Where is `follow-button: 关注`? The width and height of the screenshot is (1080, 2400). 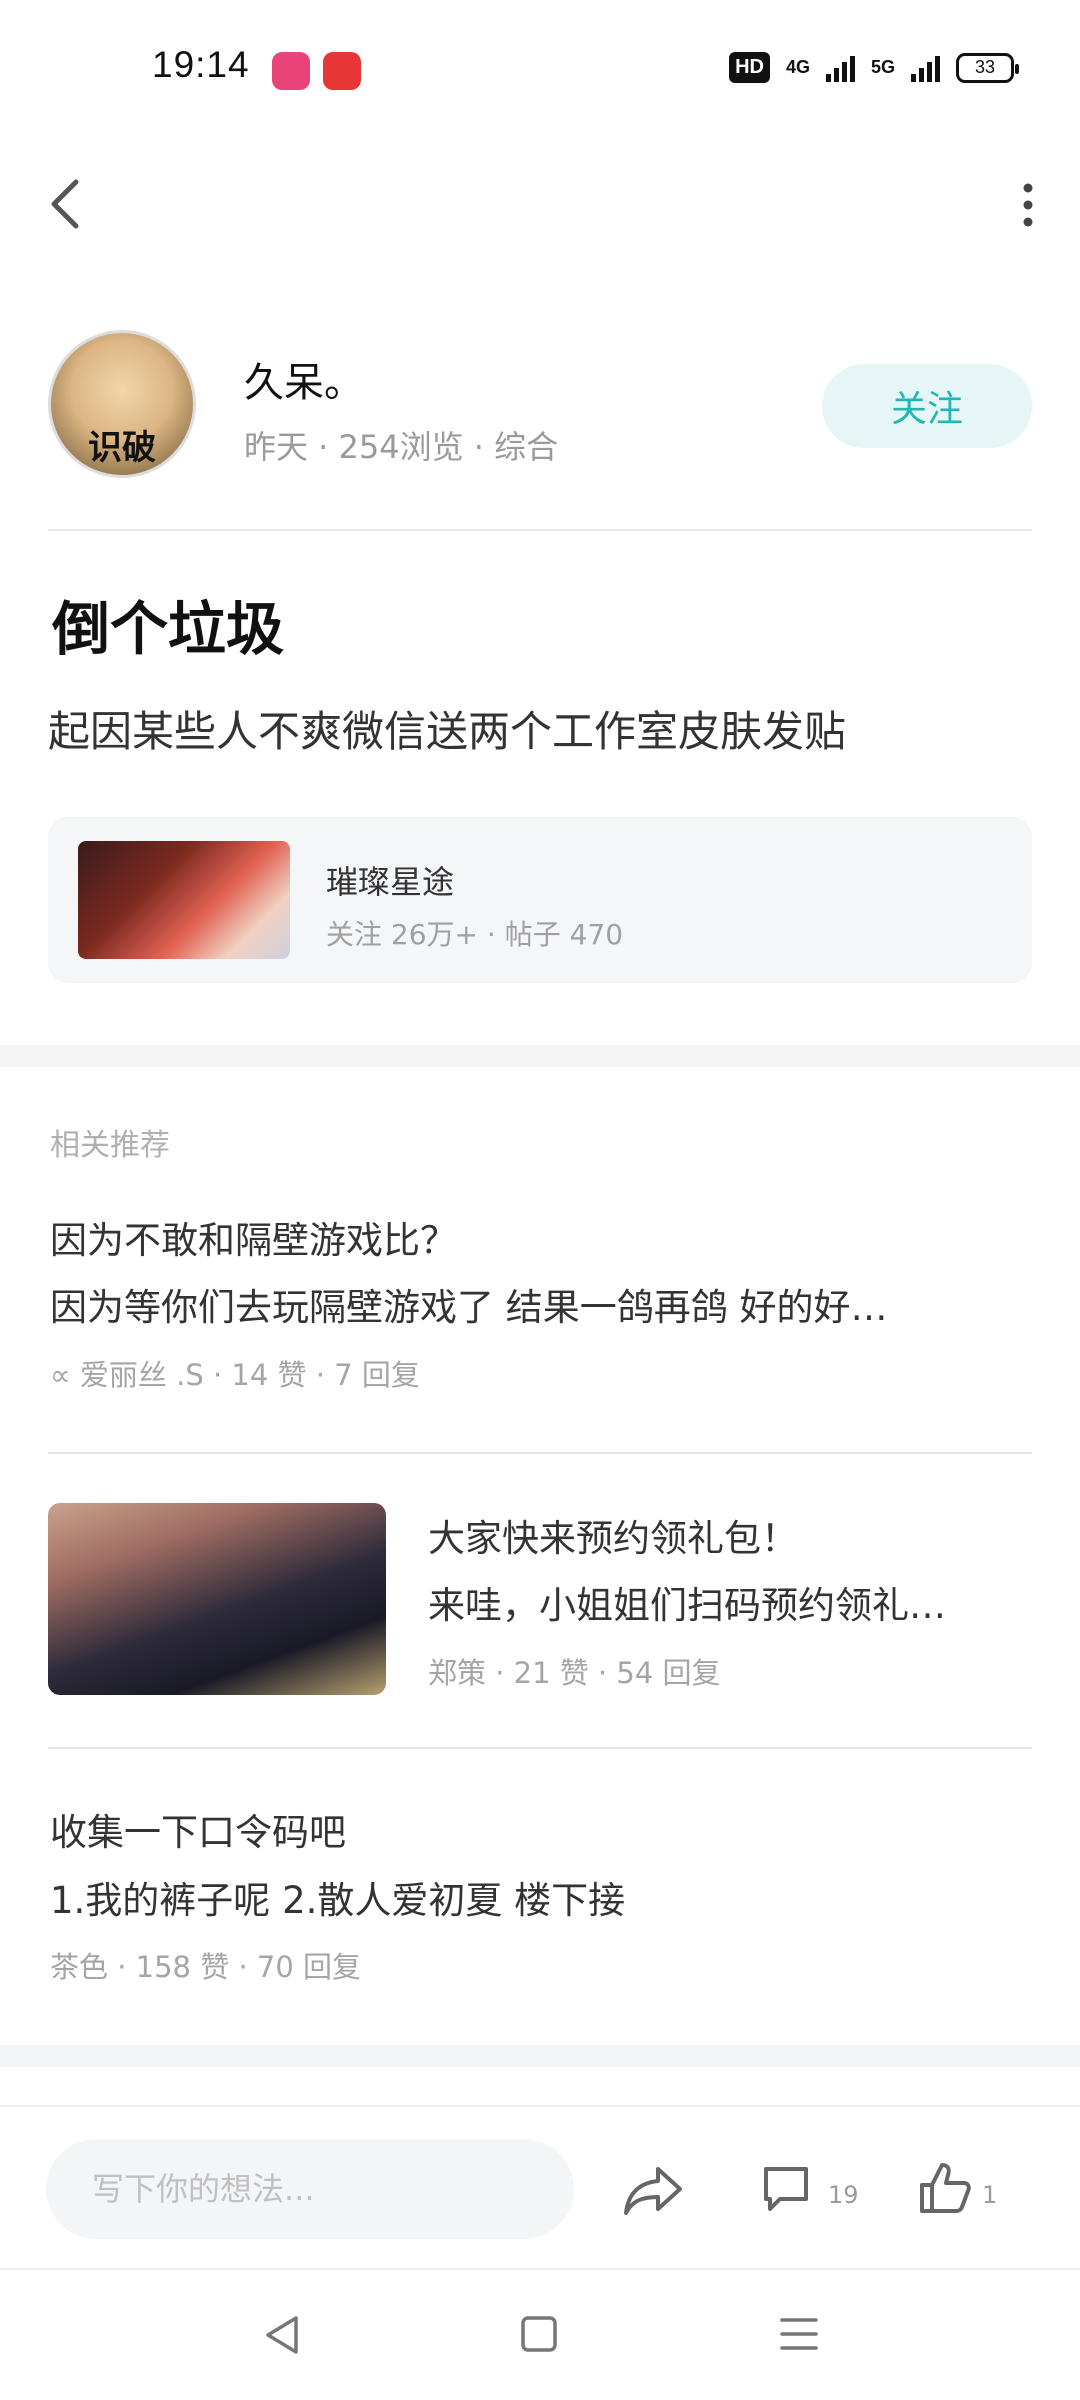 follow-button: 关注 is located at coordinates (927, 406).